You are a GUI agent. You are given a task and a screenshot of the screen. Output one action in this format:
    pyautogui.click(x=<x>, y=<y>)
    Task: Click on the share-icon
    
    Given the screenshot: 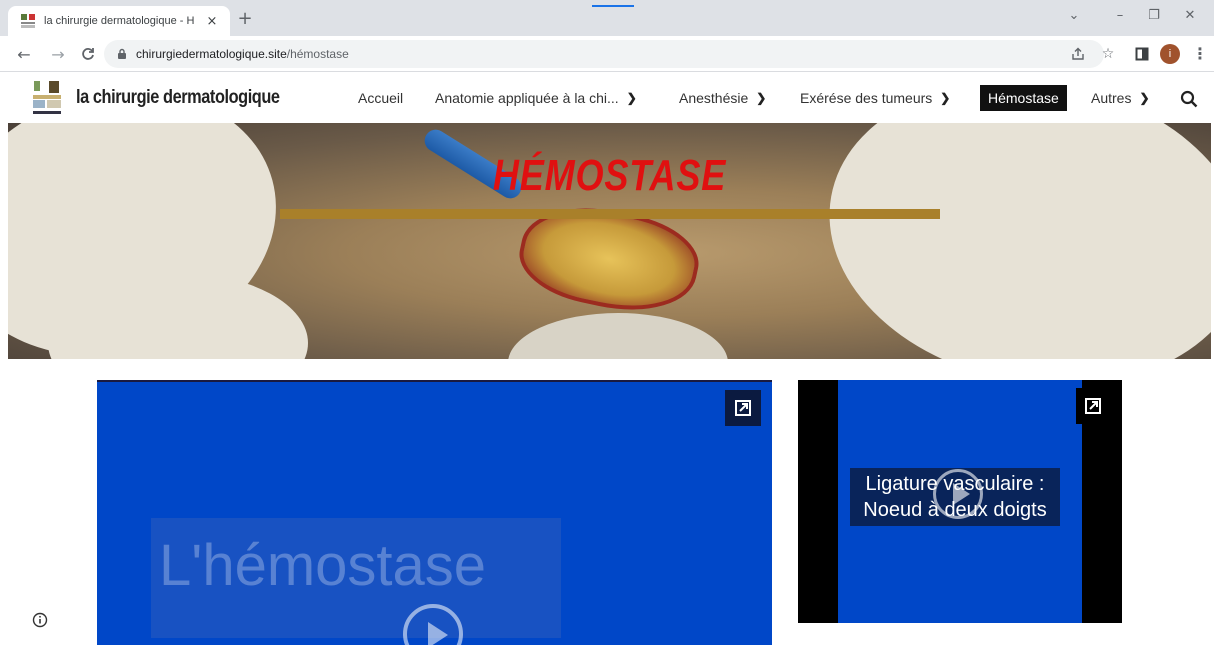 What is the action you would take?
    pyautogui.click(x=1078, y=54)
    